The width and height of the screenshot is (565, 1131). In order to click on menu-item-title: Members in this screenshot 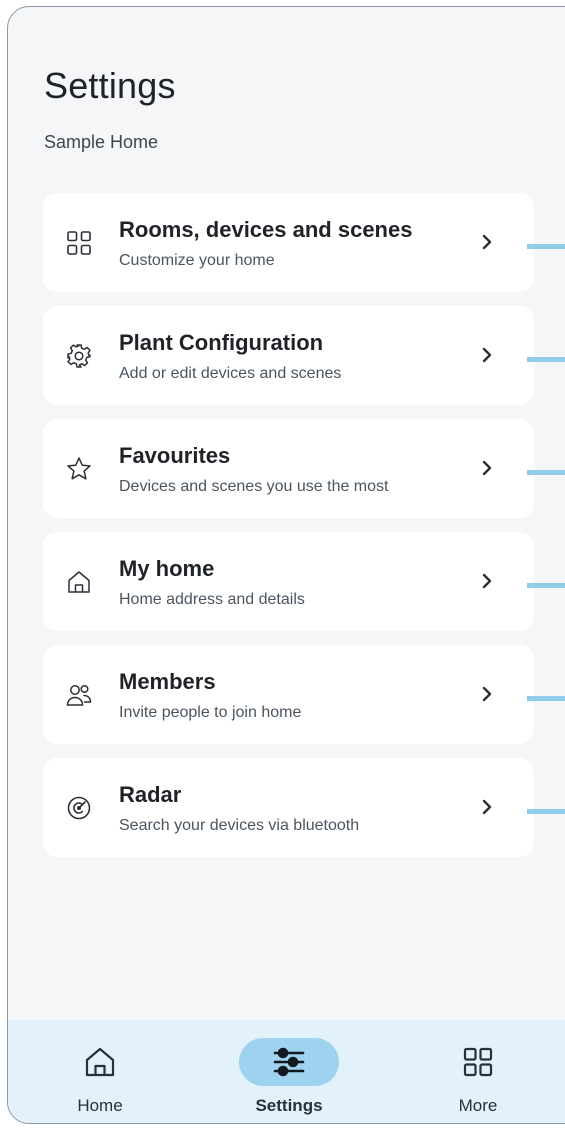, I will do `click(167, 681)`.